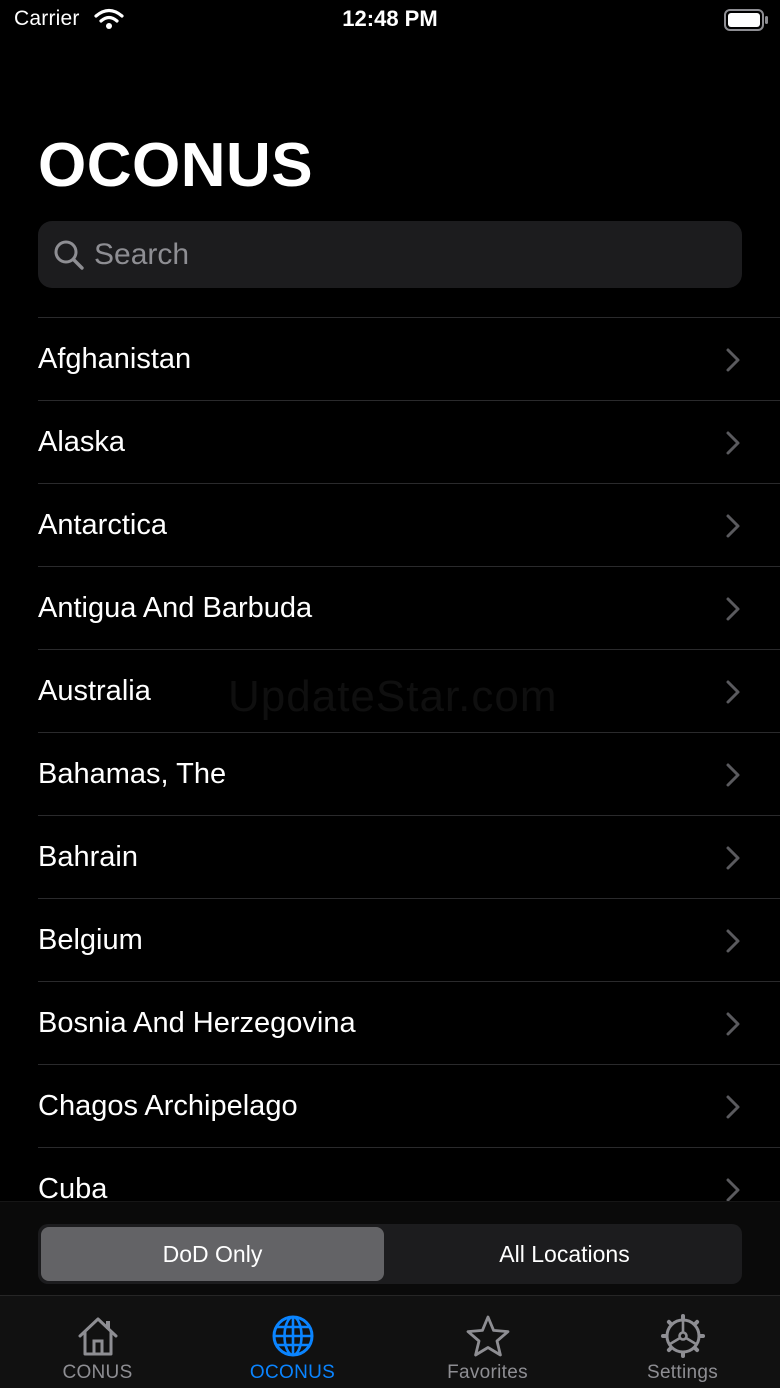 Image resolution: width=780 pixels, height=1388 pixels. I want to click on list-item-label: Antigua And Barbuda, so click(175, 608).